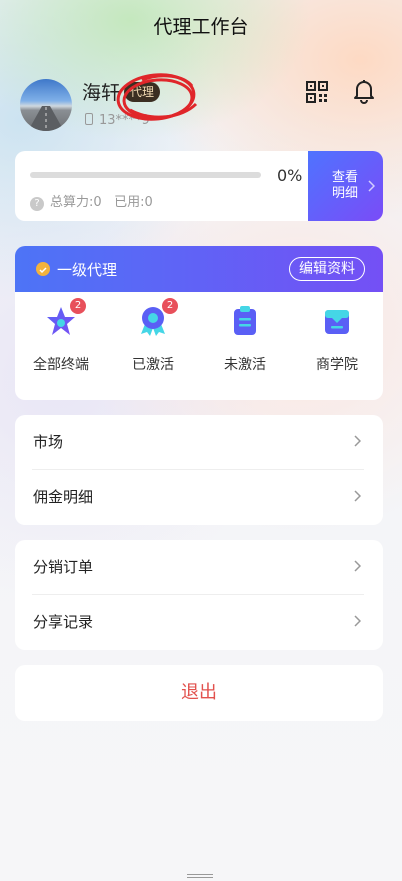 The width and height of the screenshot is (402, 881). I want to click on grid-item-all-terminals: 2 全部终端, so click(61, 336).